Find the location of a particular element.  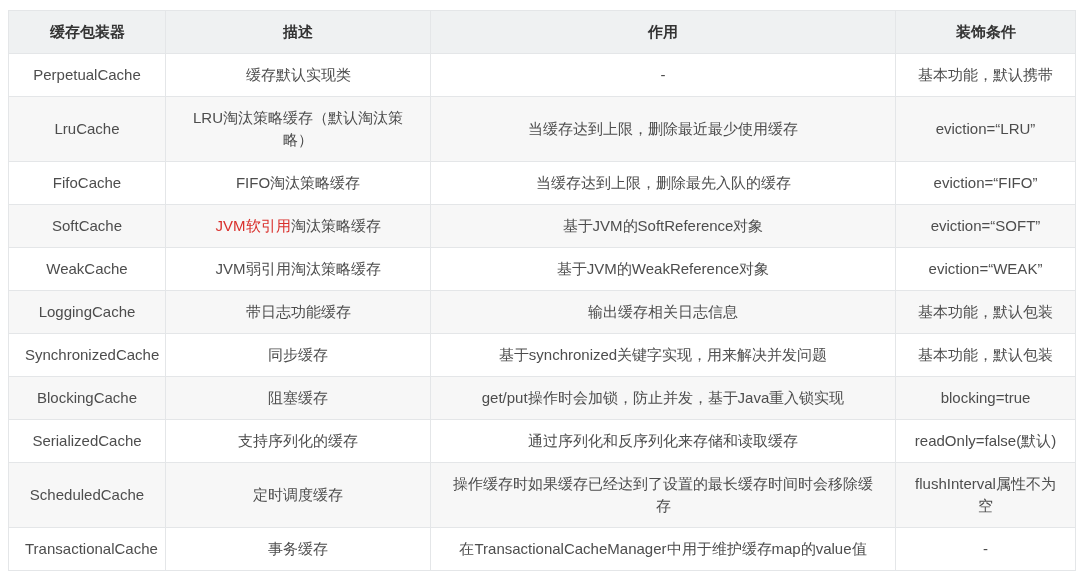

condition-cell: - is located at coordinates (985, 549).